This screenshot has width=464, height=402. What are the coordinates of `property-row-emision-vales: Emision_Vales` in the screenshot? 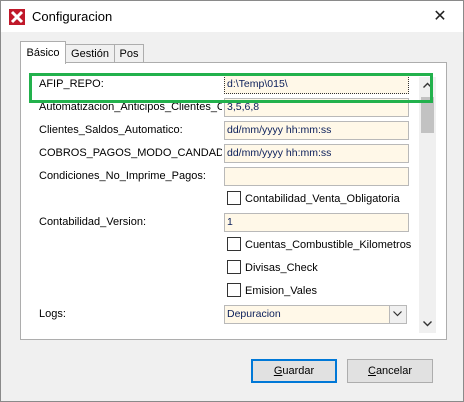 It's located at (225, 291).